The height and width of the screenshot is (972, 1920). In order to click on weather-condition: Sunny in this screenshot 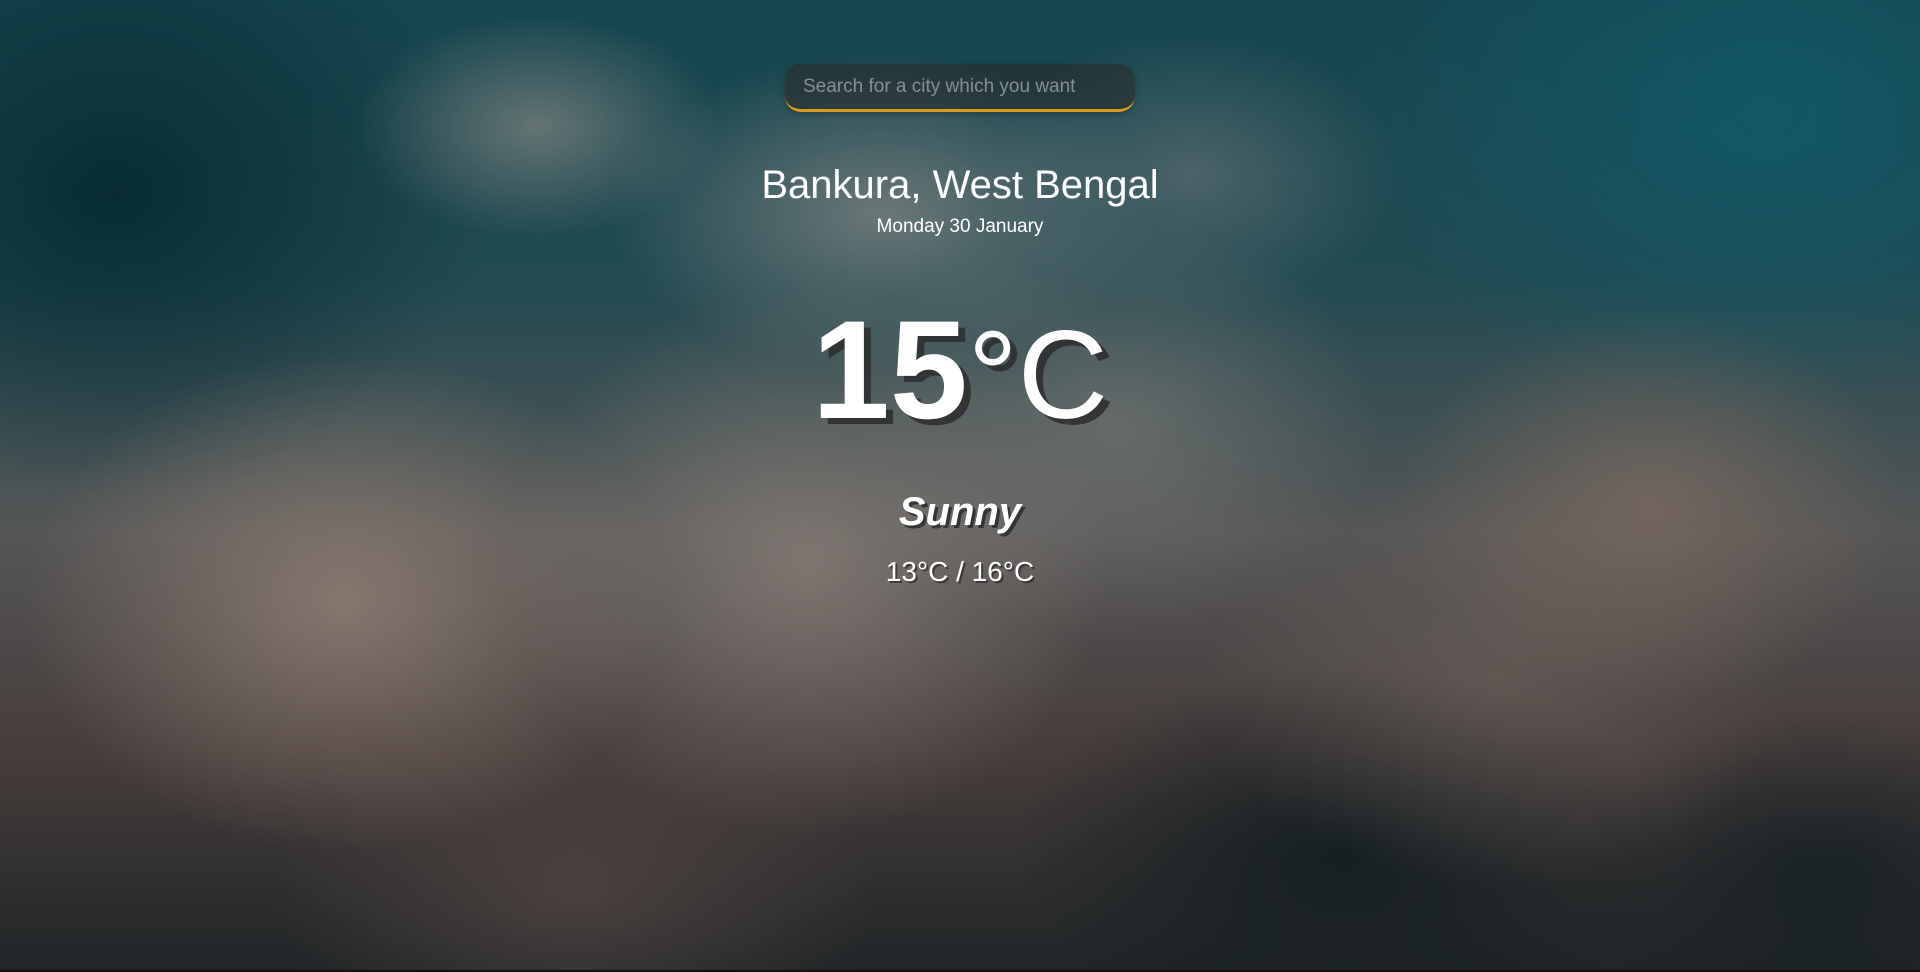, I will do `click(960, 512)`.